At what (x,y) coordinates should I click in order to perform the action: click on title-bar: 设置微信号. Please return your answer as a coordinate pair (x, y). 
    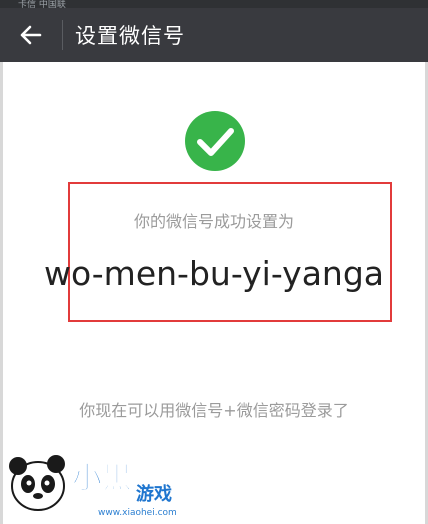
    Looking at the image, I should click on (214, 35).